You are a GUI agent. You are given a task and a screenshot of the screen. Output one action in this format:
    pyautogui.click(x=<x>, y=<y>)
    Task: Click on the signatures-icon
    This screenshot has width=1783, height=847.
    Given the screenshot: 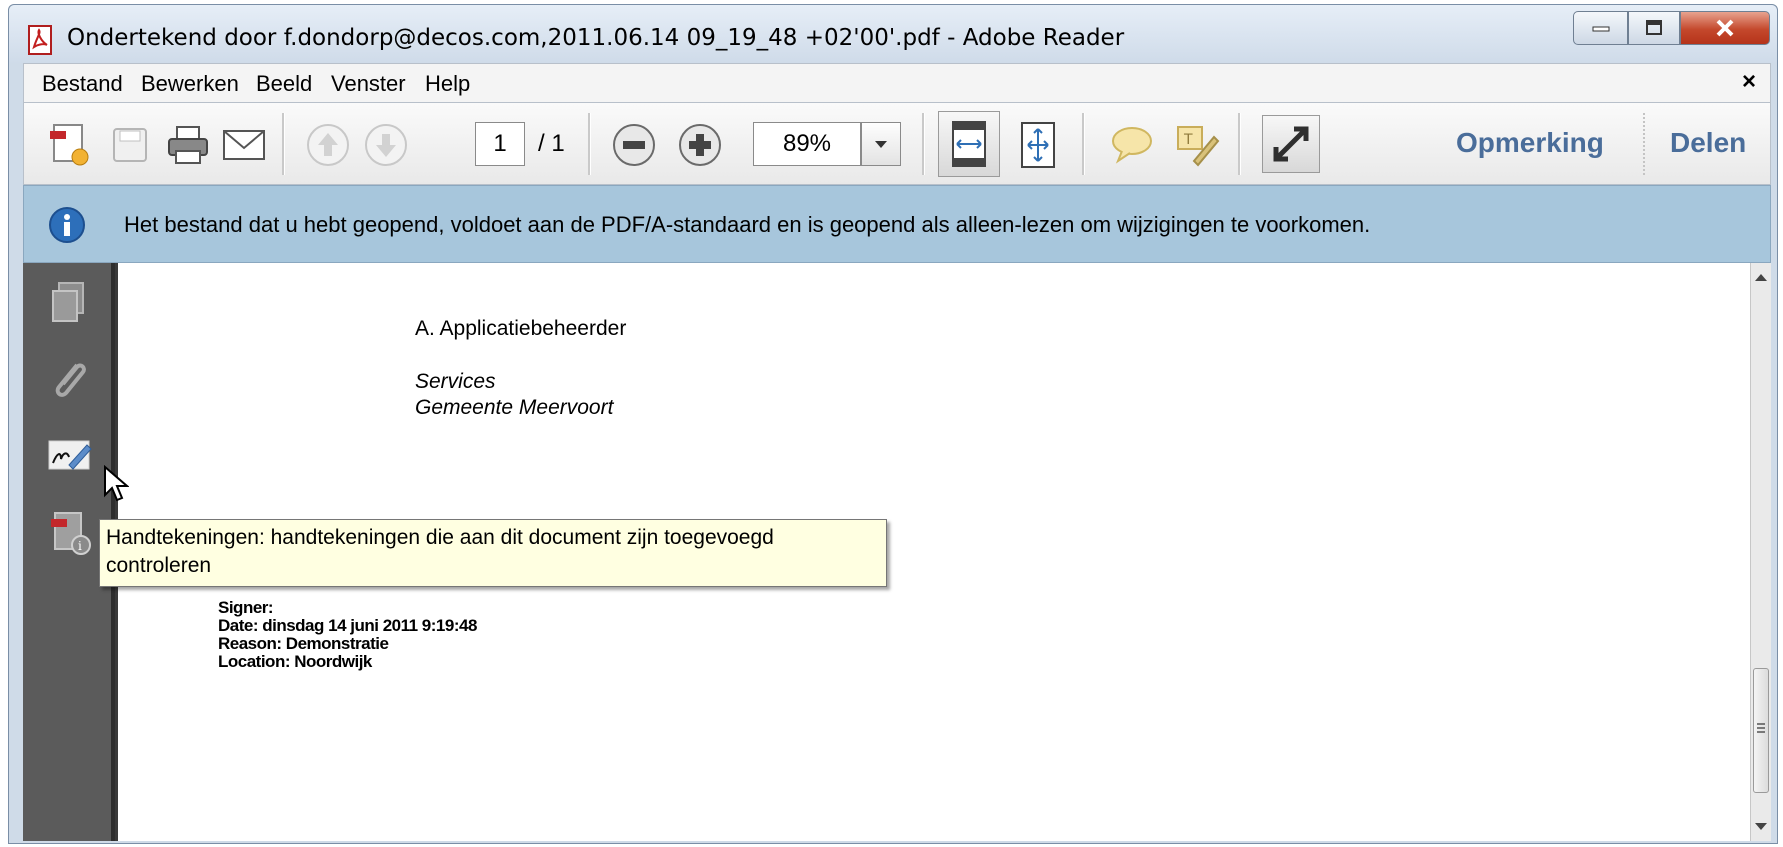 What is the action you would take?
    pyautogui.click(x=70, y=456)
    